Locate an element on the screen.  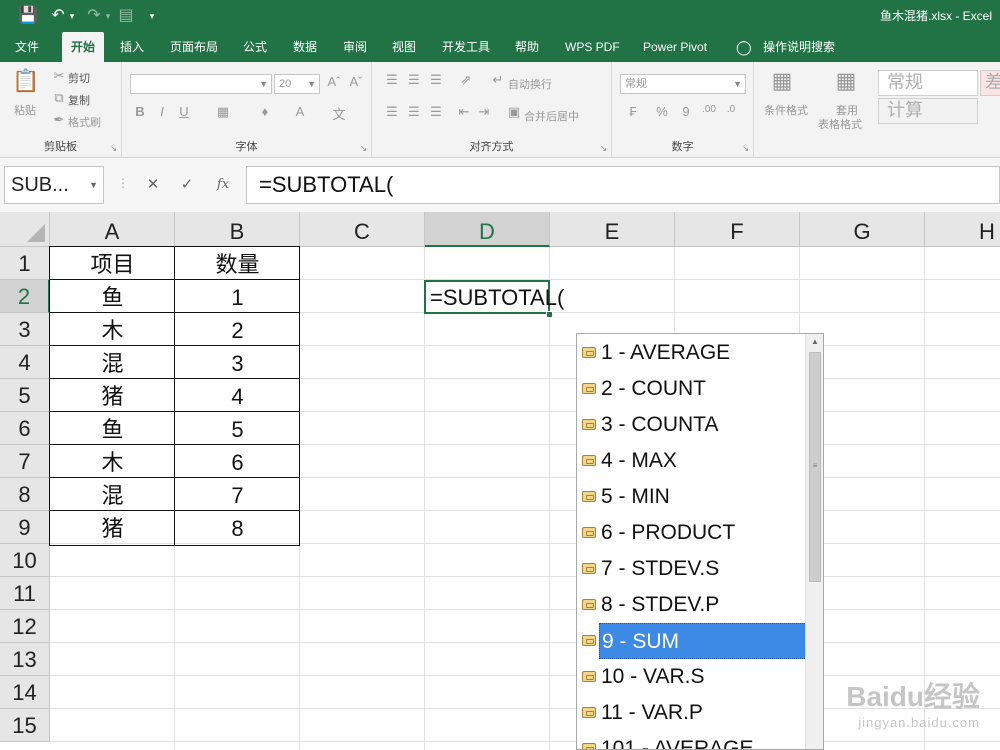
paste-icon: 📋 is located at coordinates (26, 81).